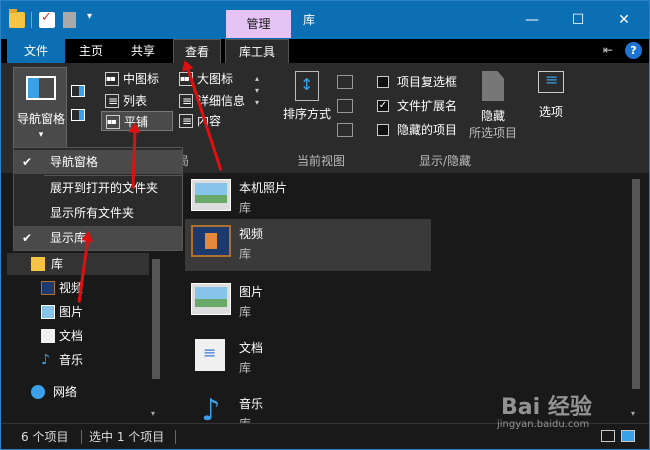 The image size is (650, 450). Describe the element at coordinates (137, 101) in the screenshot. I see `layout-list: 列表` at that location.